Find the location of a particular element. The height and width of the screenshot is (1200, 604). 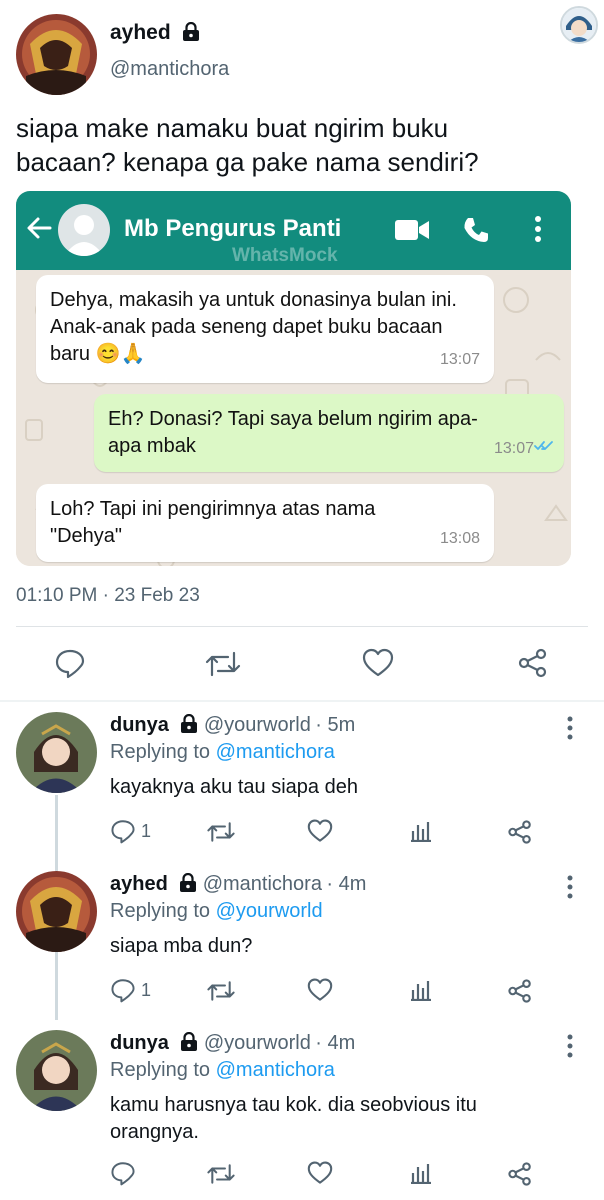

read-receipt-icon is located at coordinates (544, 446).